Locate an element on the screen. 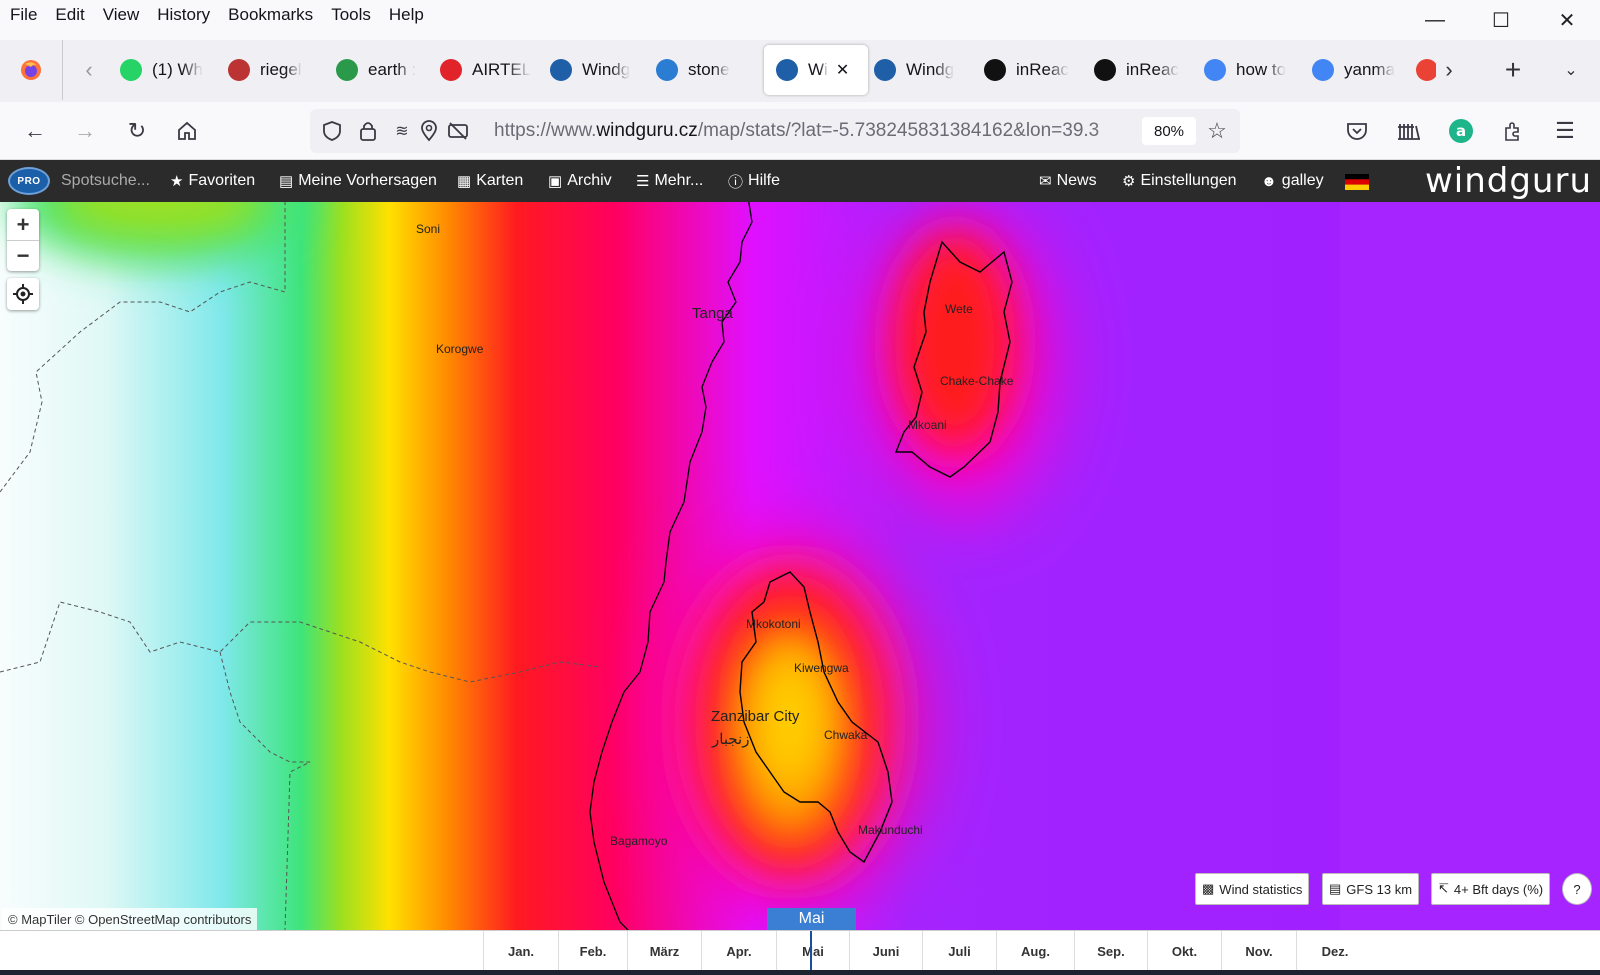  permissions-icon: ≋ is located at coordinates (402, 131).